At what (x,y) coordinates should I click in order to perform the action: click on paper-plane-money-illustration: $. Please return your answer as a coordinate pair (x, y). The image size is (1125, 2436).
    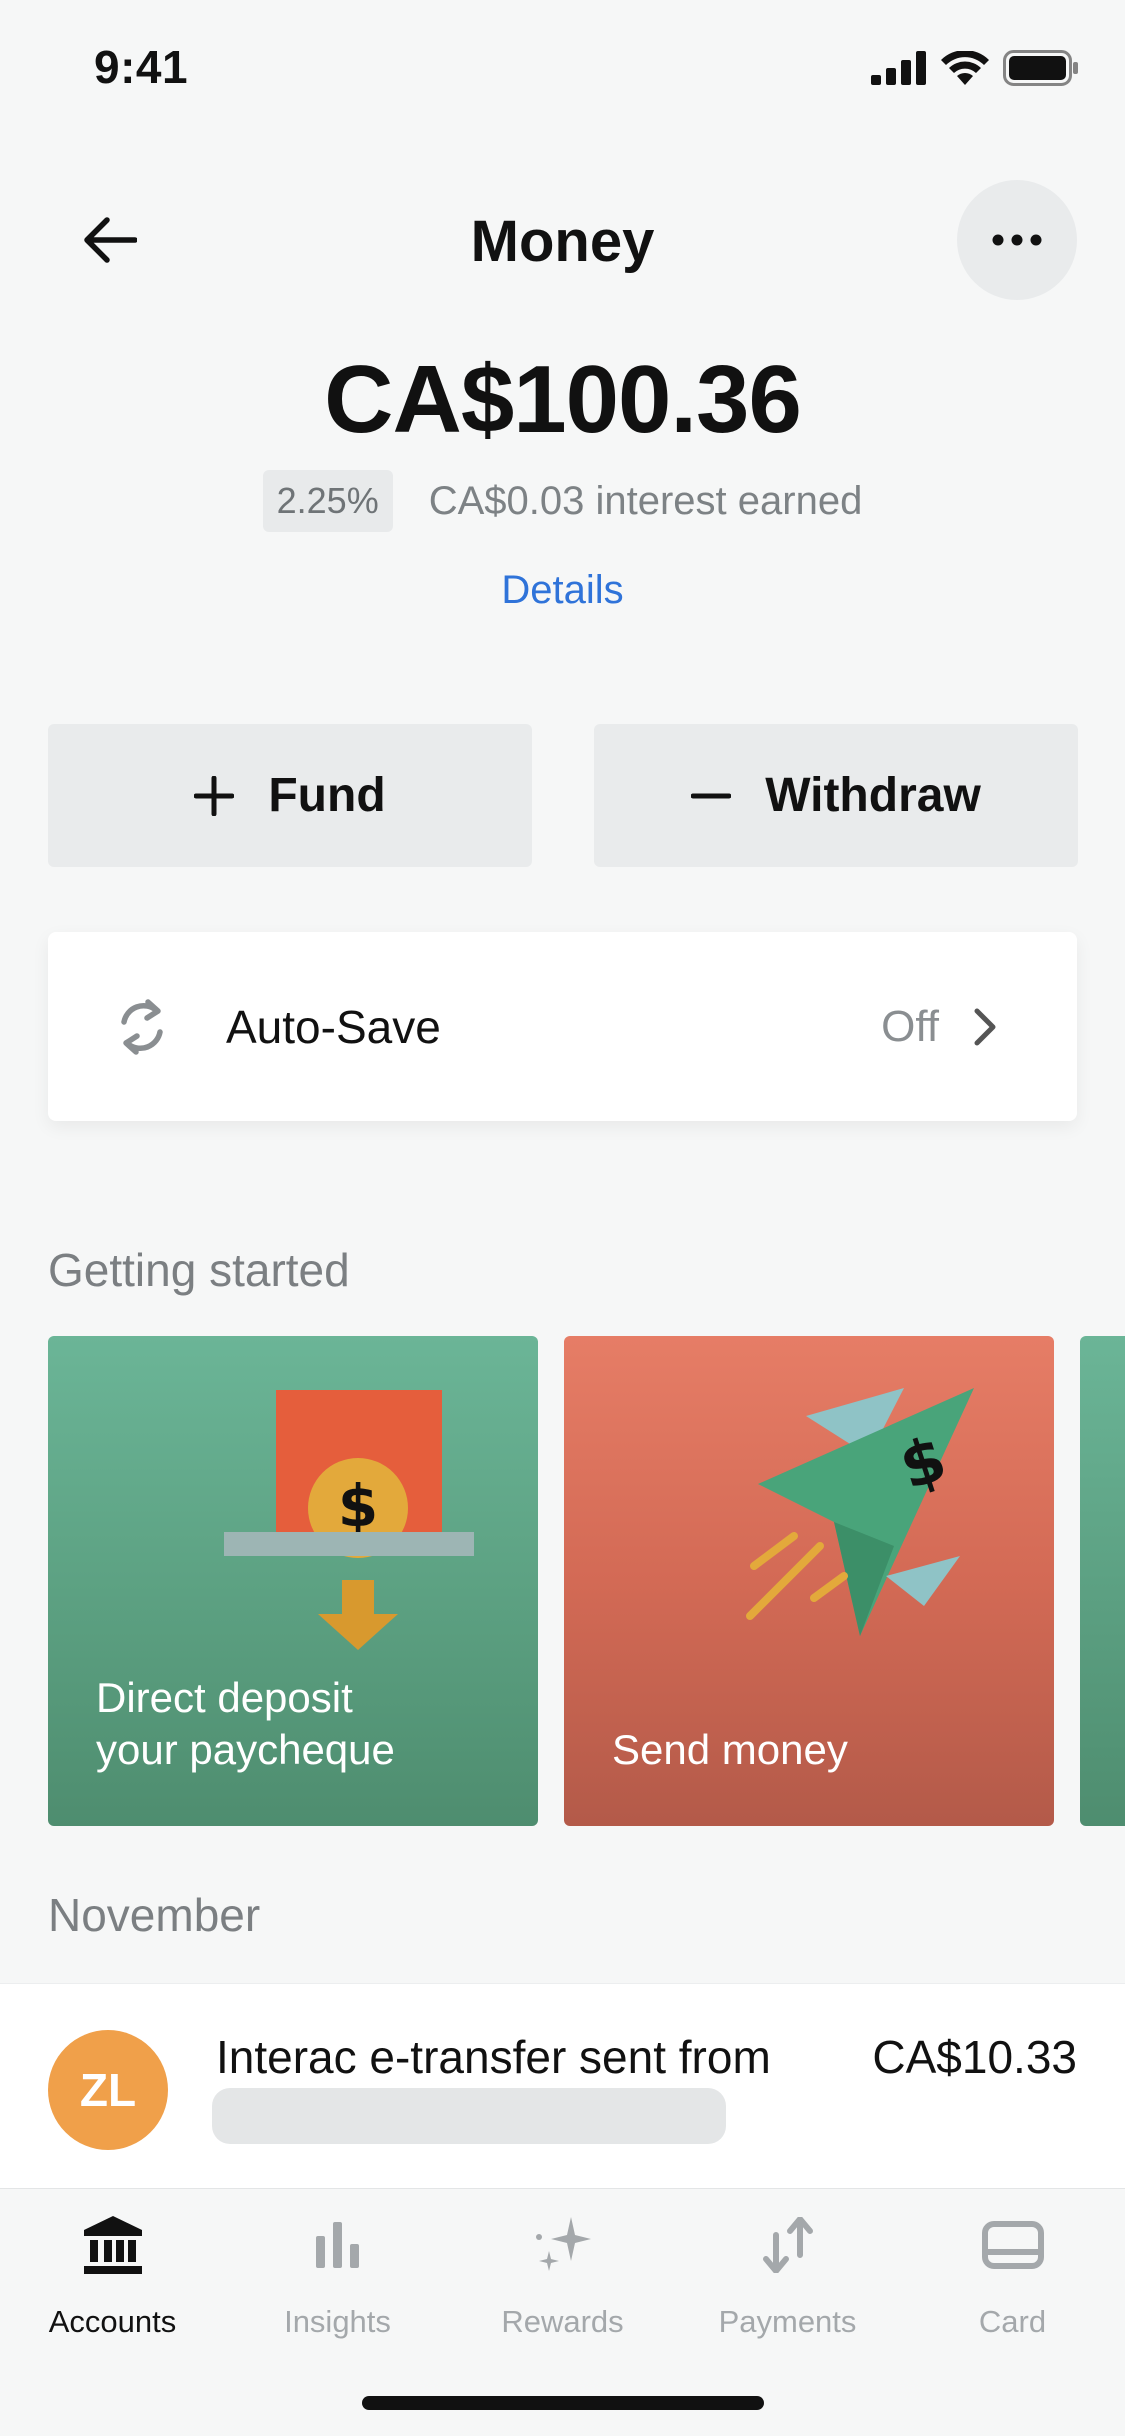
    Looking at the image, I should click on (860, 1512).